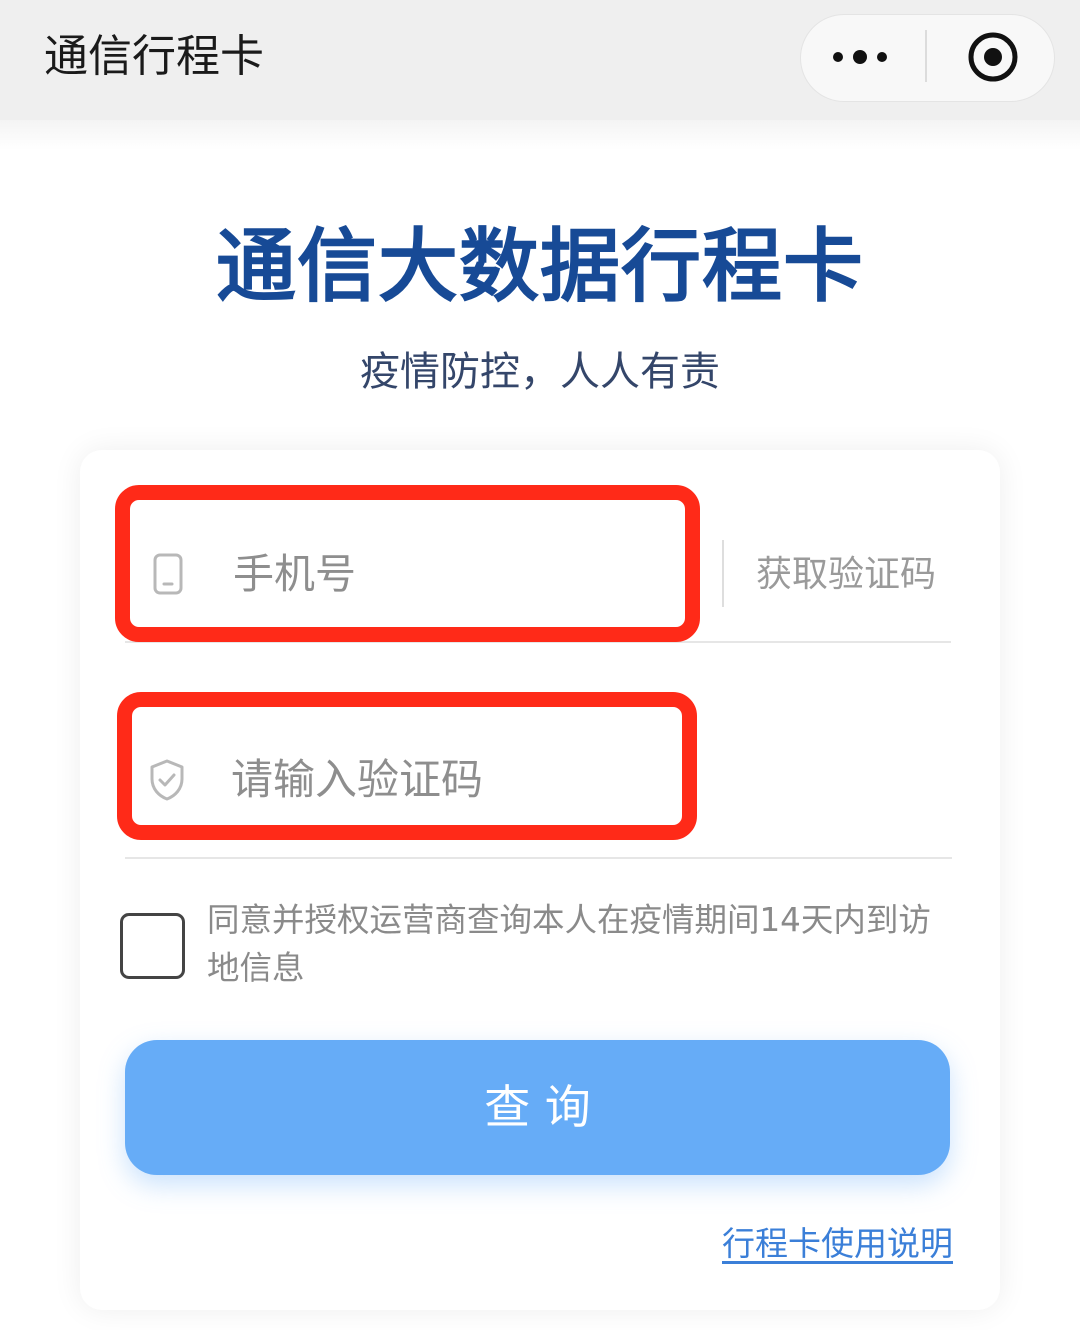 The height and width of the screenshot is (1330, 1080). Describe the element at coordinates (540, 135) in the screenshot. I see `navbar-shadow` at that location.